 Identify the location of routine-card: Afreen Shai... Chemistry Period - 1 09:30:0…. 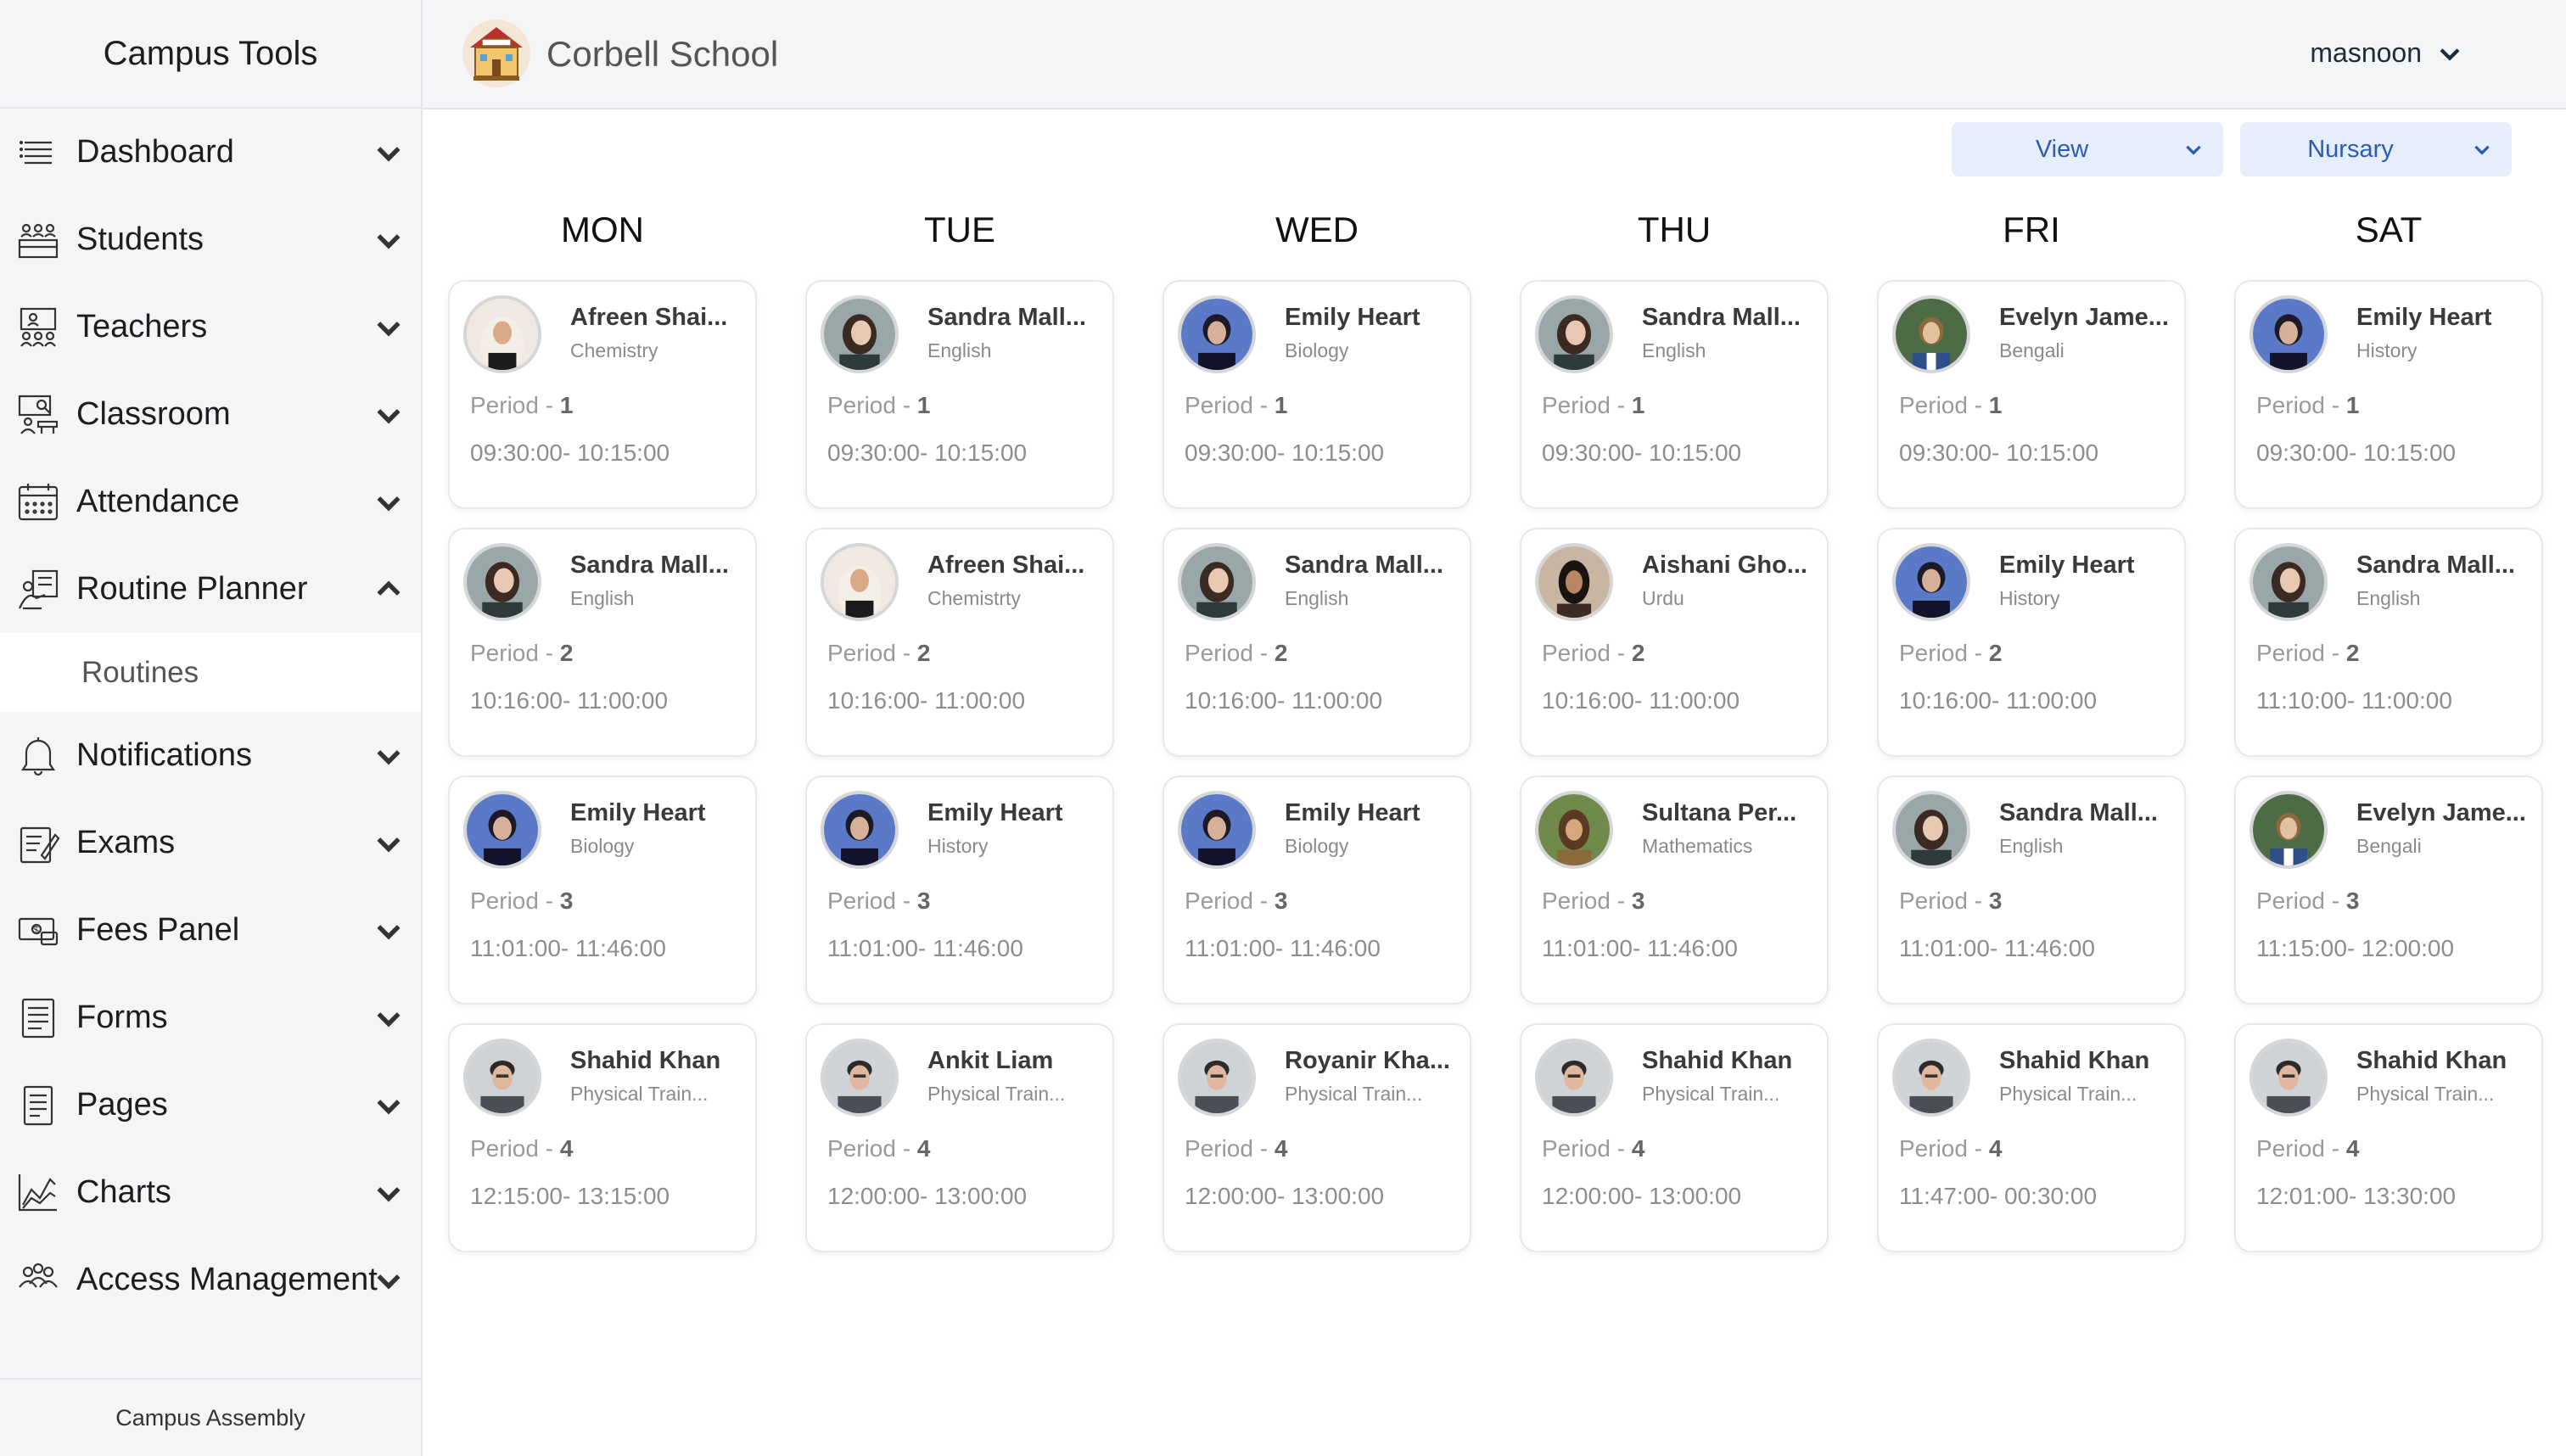
(602, 395).